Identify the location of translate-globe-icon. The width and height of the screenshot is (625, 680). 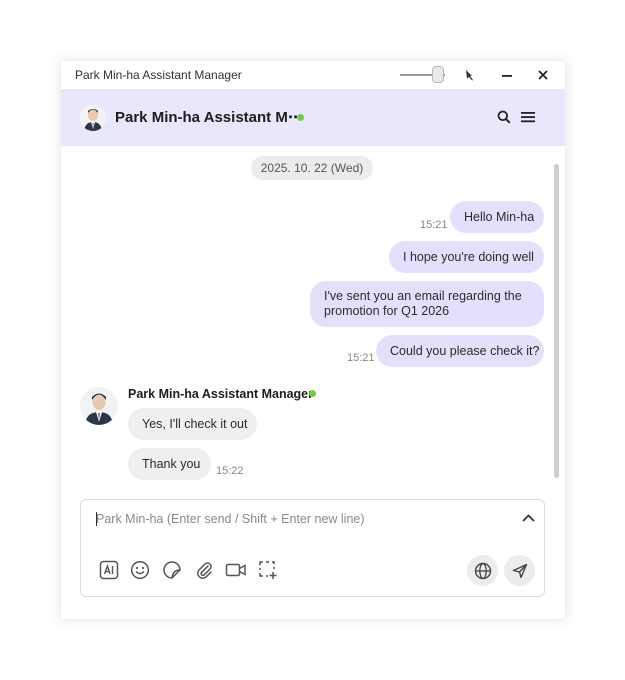
(482, 570).